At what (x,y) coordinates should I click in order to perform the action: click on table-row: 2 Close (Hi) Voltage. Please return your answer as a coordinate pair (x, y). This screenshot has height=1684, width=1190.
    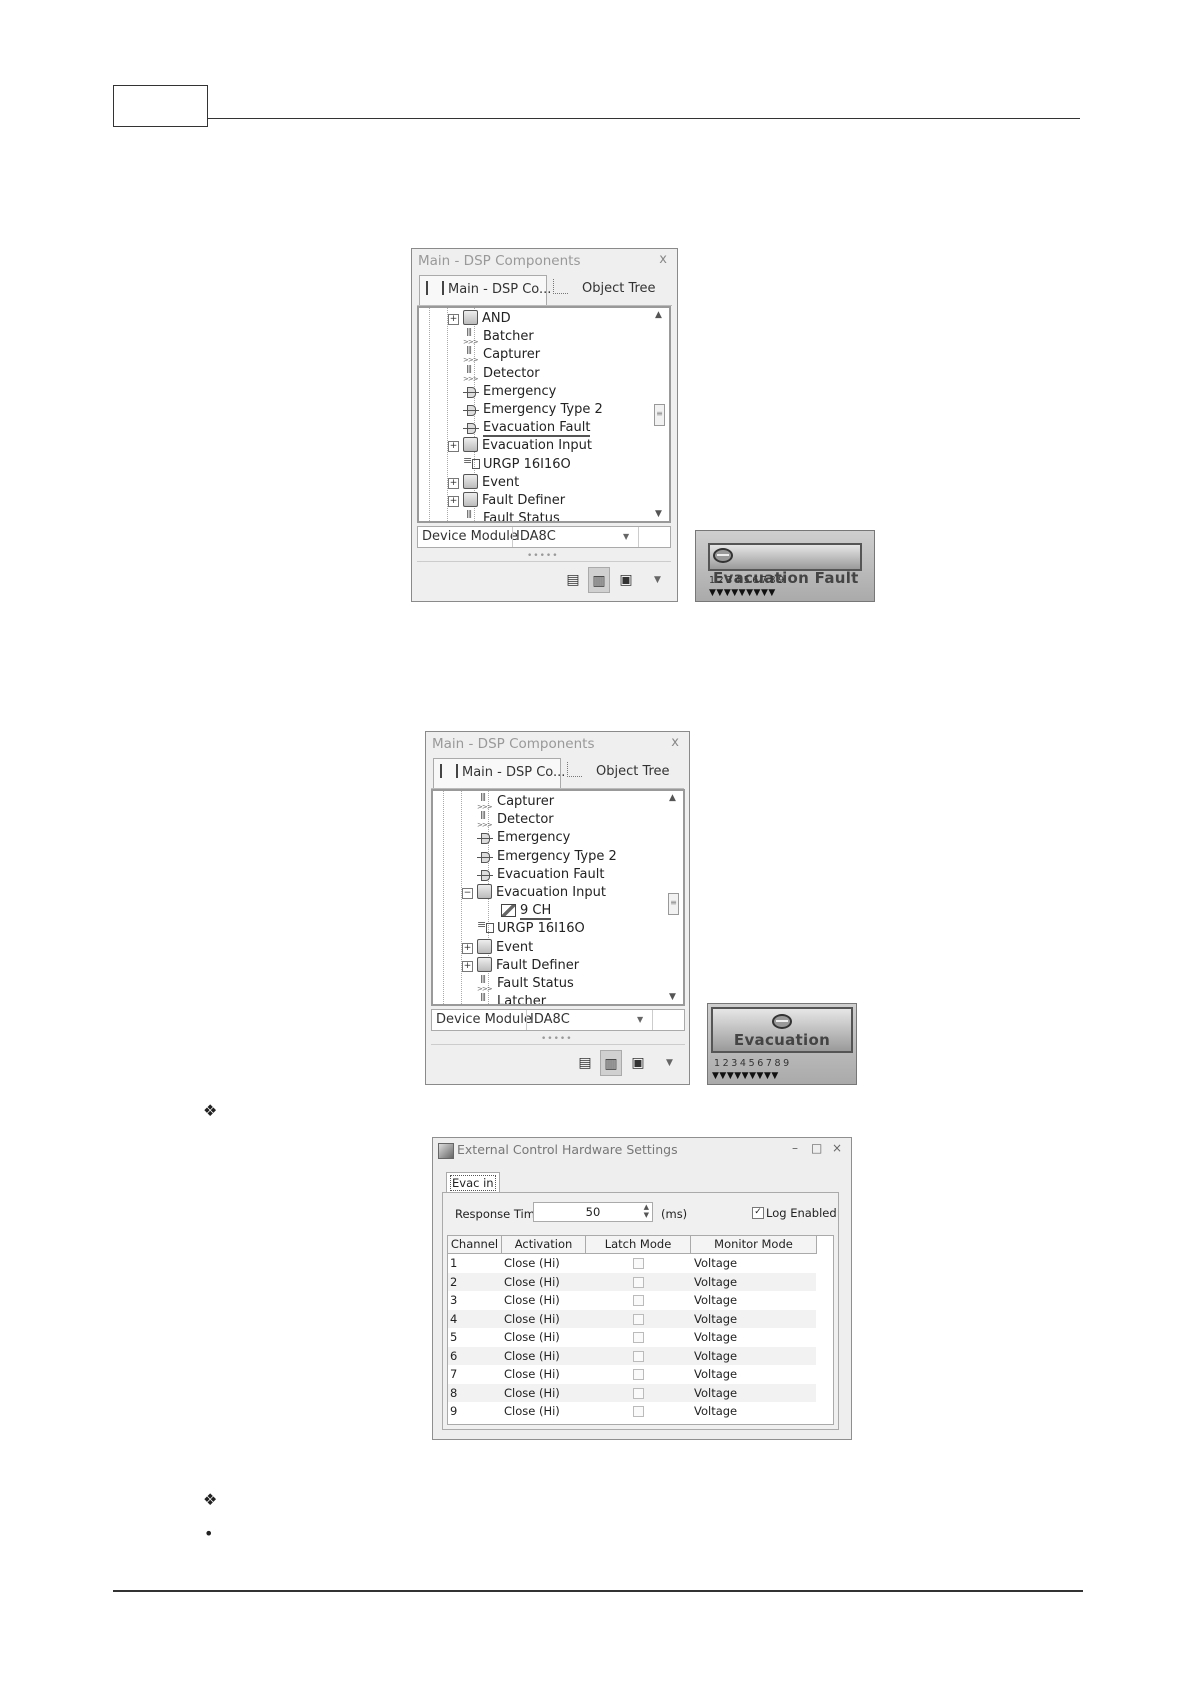
    Looking at the image, I should click on (632, 1281).